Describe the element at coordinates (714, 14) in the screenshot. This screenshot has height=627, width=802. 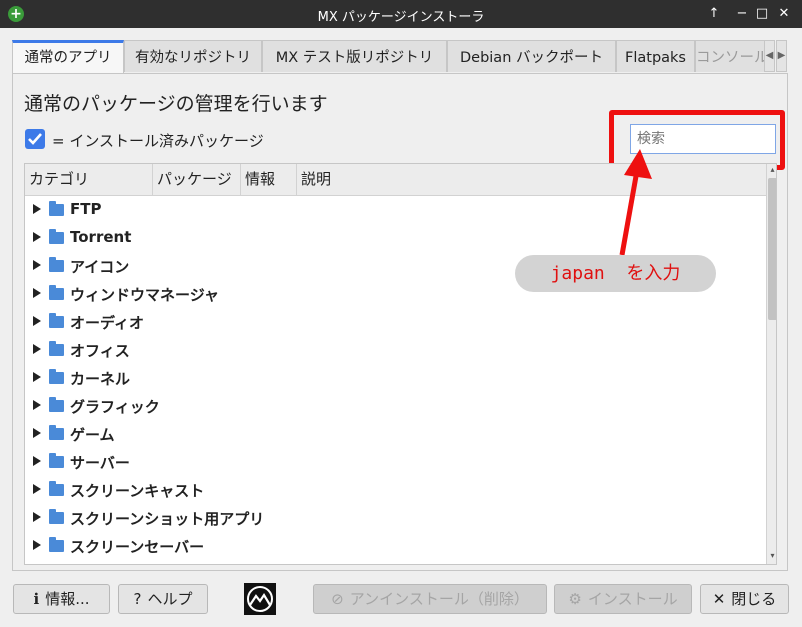
I see `keep-above-button: ↑` at that location.